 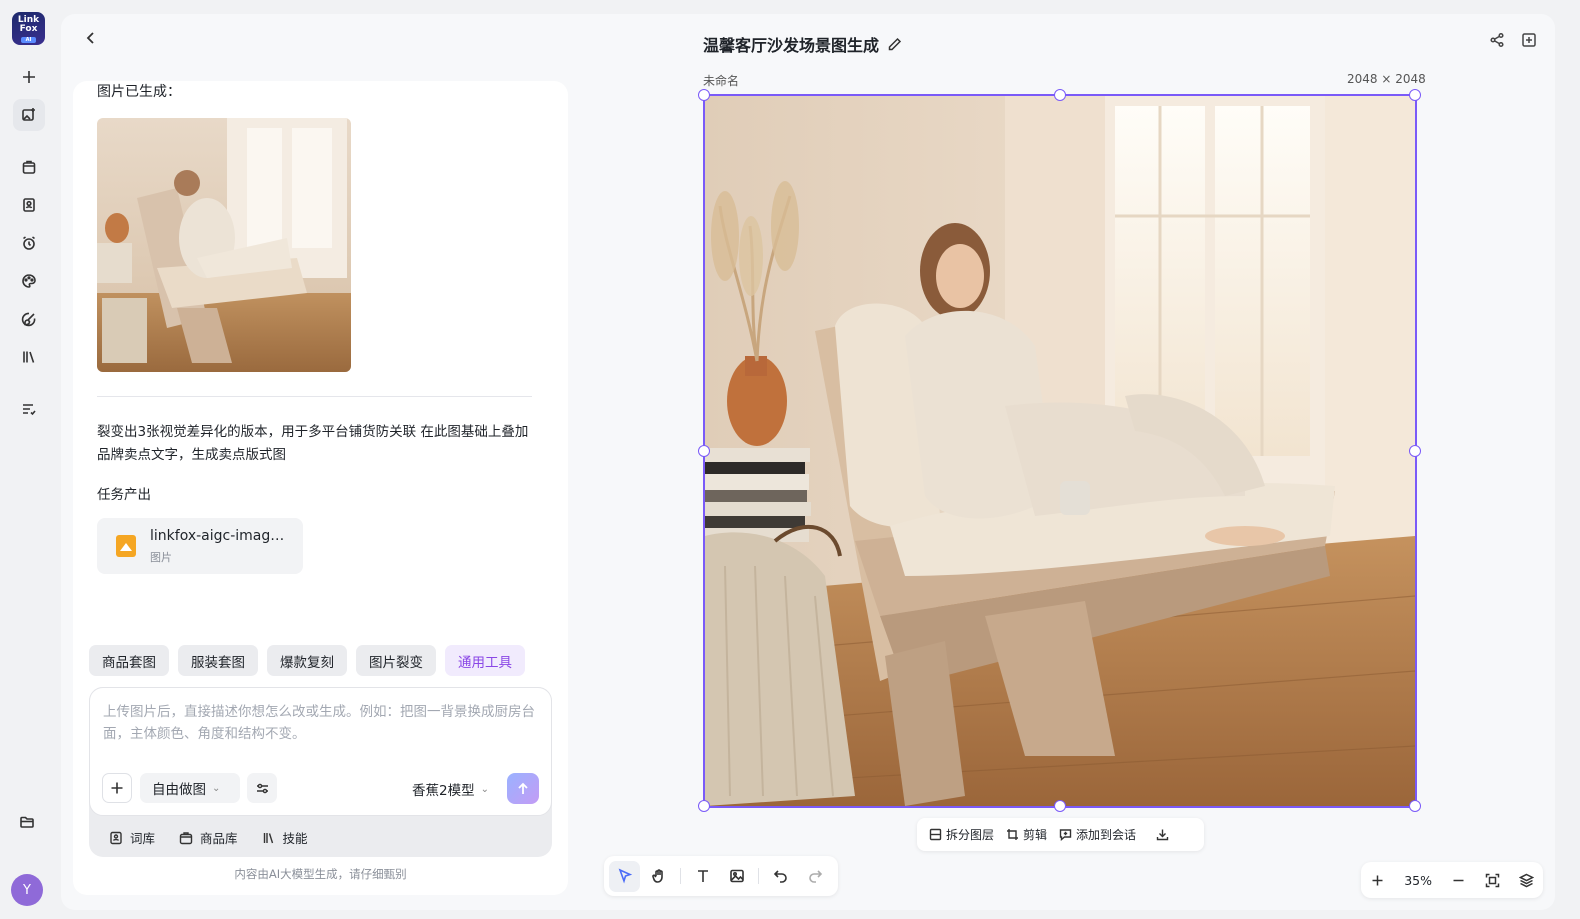 What do you see at coordinates (220, 536) in the screenshot?
I see `file-name: linkfox-aigc-image-pseudo-bifurcate.png` at bounding box center [220, 536].